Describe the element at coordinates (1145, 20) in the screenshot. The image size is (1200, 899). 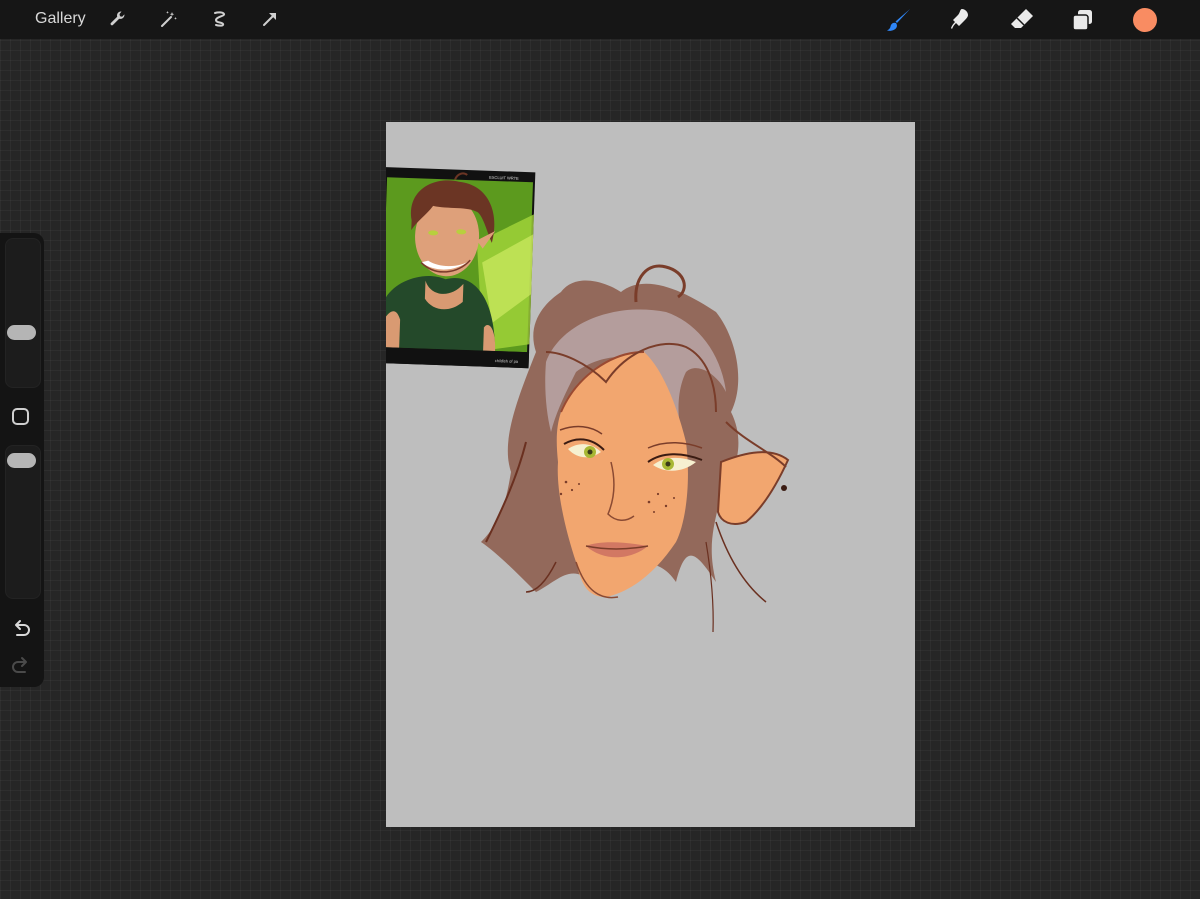
I see `color-picker-button` at that location.